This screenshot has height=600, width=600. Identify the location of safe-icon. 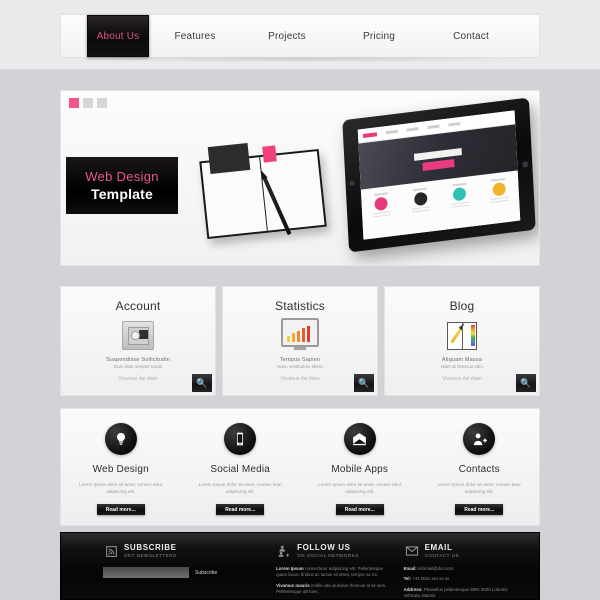
(138, 335).